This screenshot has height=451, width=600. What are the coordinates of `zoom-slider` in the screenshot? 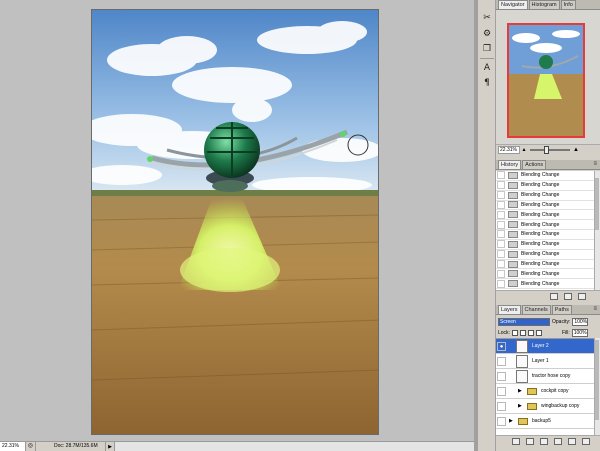 It's located at (550, 150).